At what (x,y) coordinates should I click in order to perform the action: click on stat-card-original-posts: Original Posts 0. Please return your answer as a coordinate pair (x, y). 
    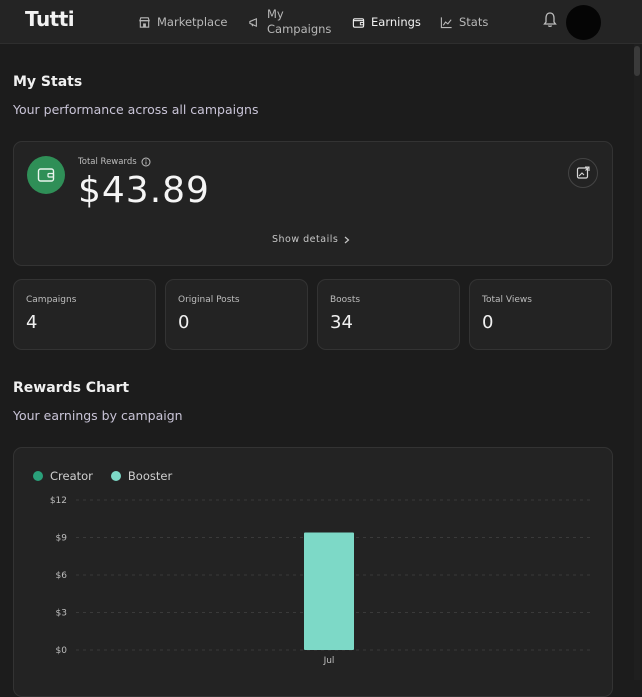
    Looking at the image, I should click on (236, 314).